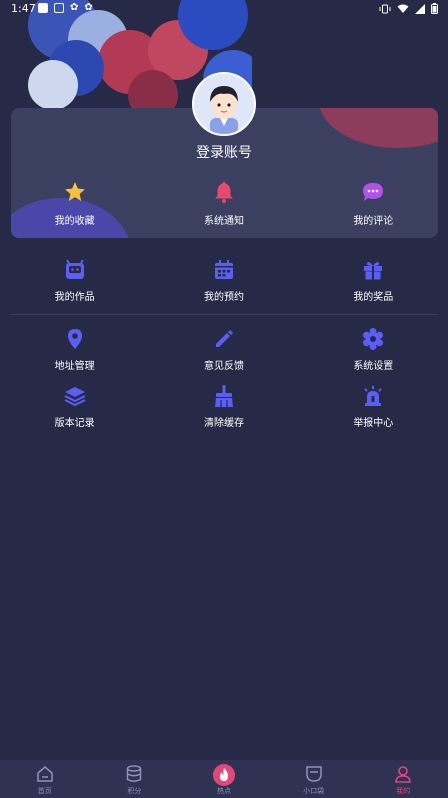 The width and height of the screenshot is (448, 798). What do you see at coordinates (134, 791) in the screenshot?
I see `nav-points-label: 积分` at bounding box center [134, 791].